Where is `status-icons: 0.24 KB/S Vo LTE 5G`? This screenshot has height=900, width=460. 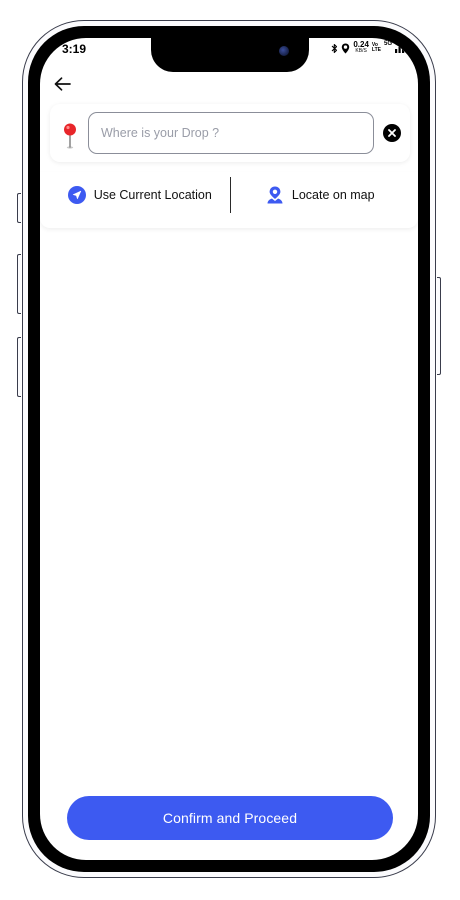 status-icons: 0.24 KB/S Vo LTE 5G is located at coordinates (374, 48).